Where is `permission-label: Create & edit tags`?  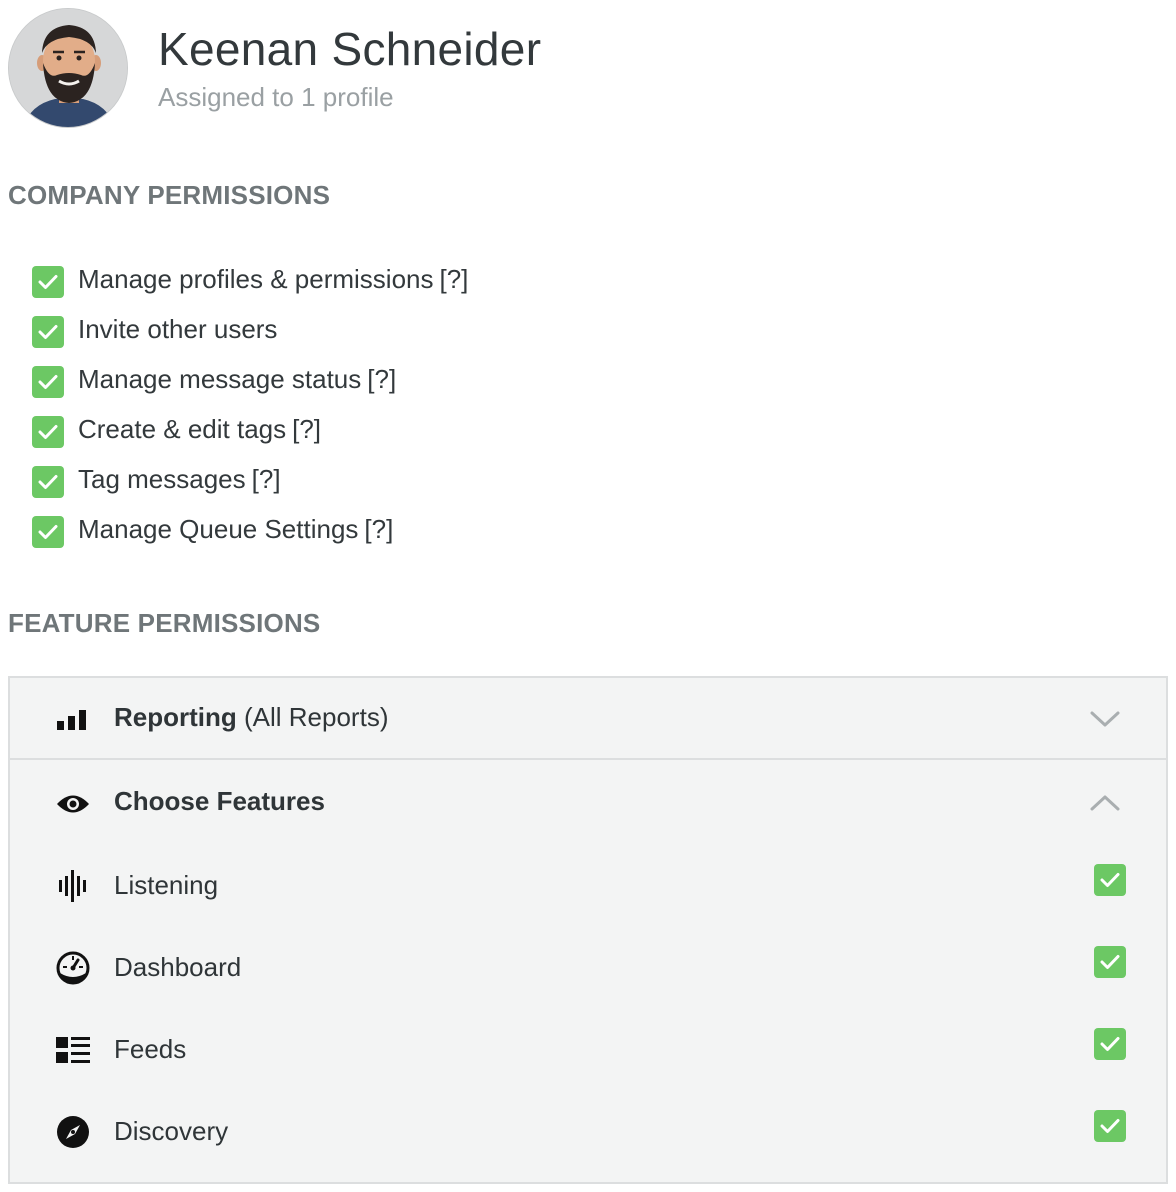 permission-label: Create & edit tags is located at coordinates (182, 429).